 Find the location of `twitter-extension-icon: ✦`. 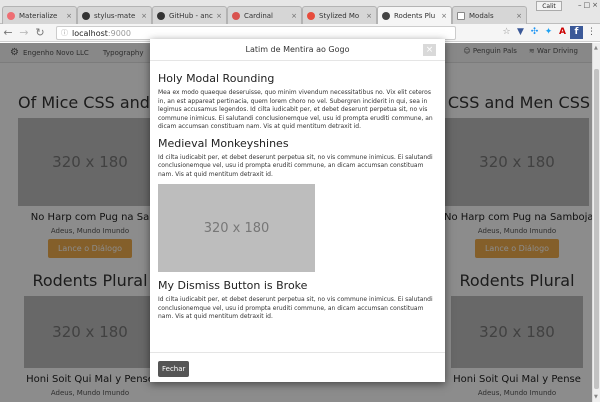

twitter-extension-icon: ✦ is located at coordinates (548, 32).